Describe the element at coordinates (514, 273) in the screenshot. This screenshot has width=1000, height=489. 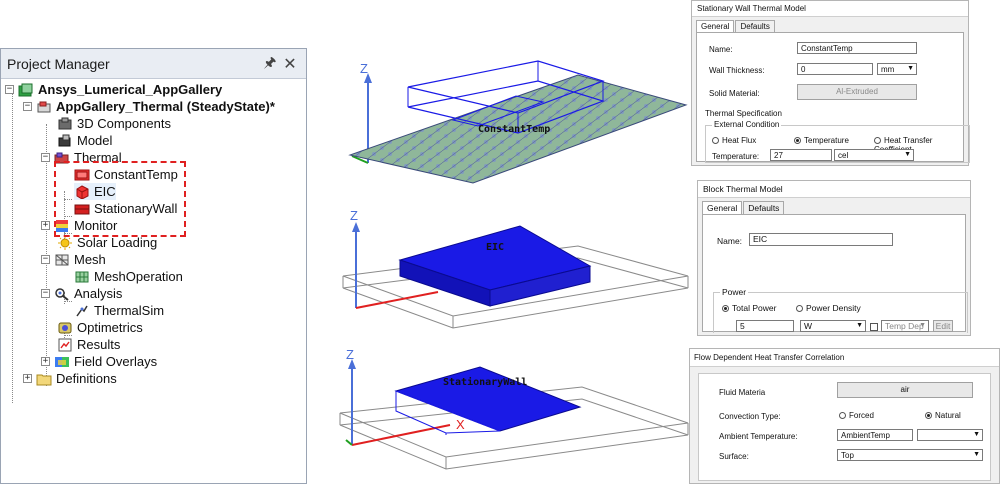
I see `view-eic: Z EIC` at that location.